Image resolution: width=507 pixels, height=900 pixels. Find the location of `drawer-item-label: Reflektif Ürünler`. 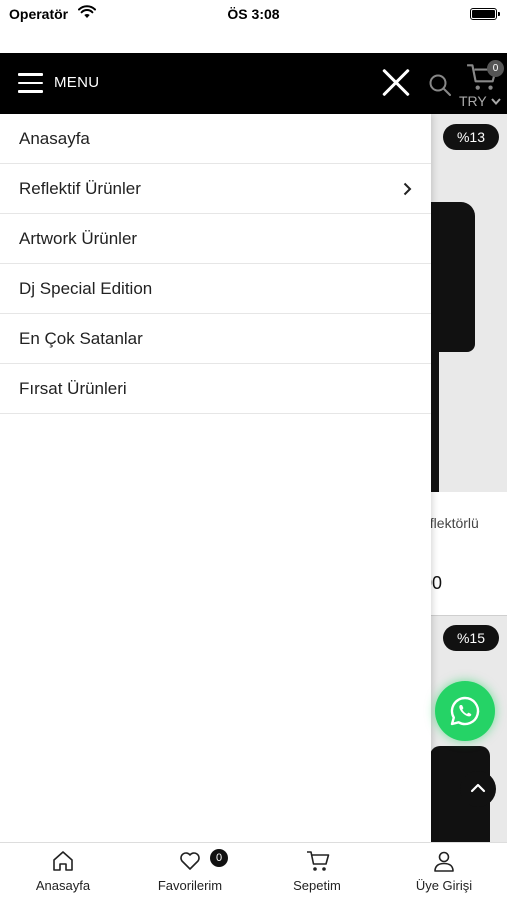

drawer-item-label: Reflektif Ürünler is located at coordinates (80, 188).